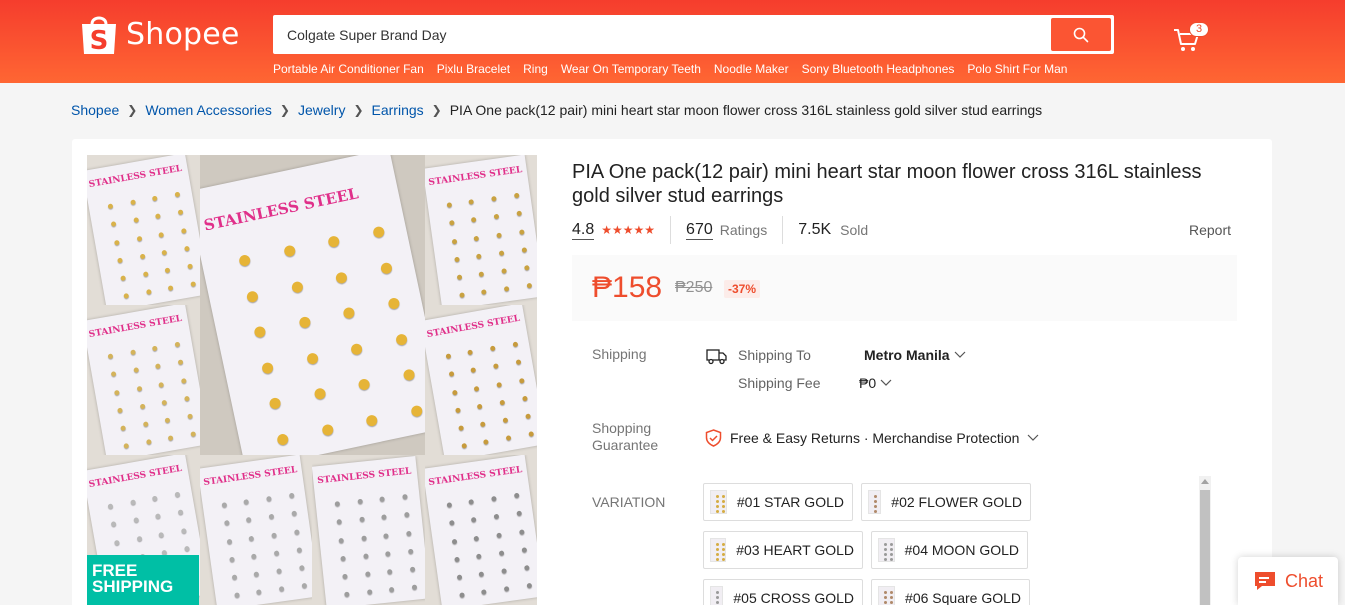  I want to click on shipping-to-value: Metro Manila, so click(907, 355).